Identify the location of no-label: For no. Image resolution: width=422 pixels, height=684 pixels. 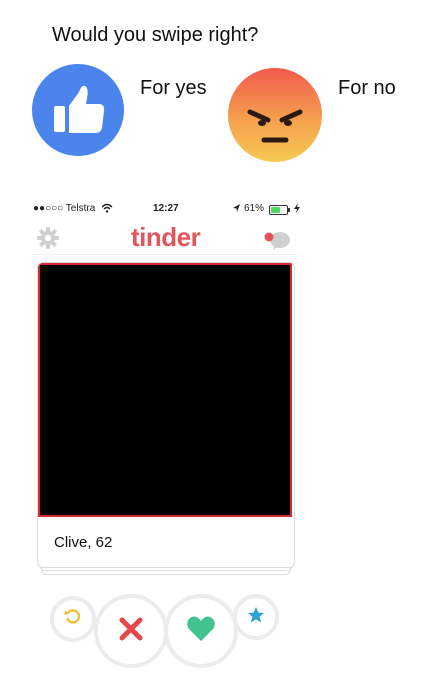
(367, 88).